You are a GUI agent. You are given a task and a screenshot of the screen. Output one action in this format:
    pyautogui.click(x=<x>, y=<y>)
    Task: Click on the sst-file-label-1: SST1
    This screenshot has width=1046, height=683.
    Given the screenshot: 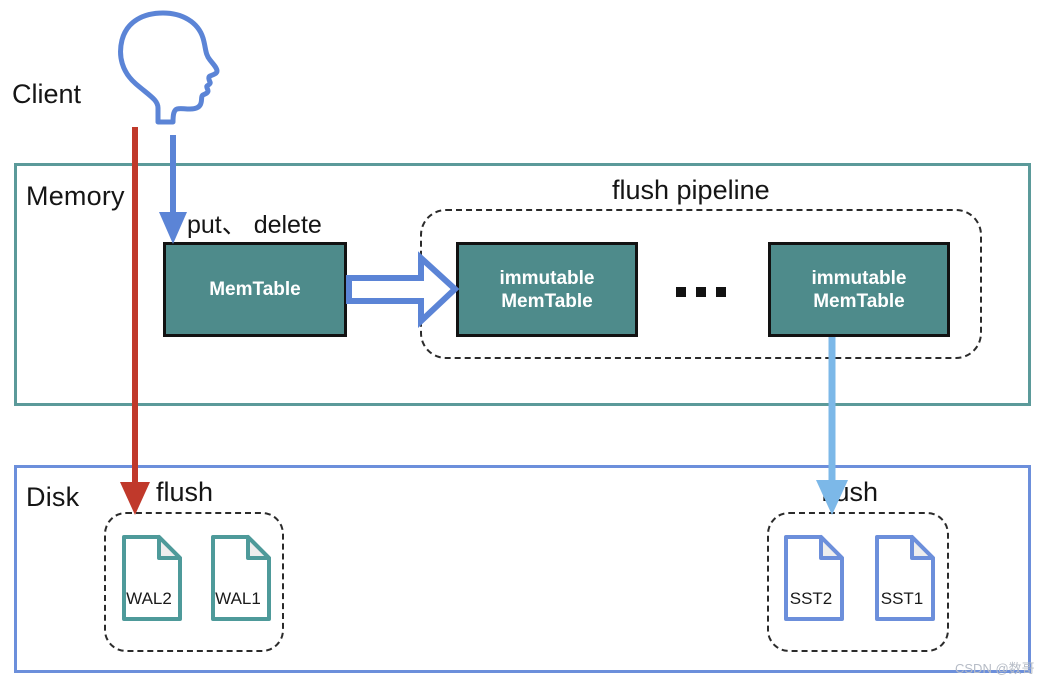 What is the action you would take?
    pyautogui.click(x=902, y=598)
    